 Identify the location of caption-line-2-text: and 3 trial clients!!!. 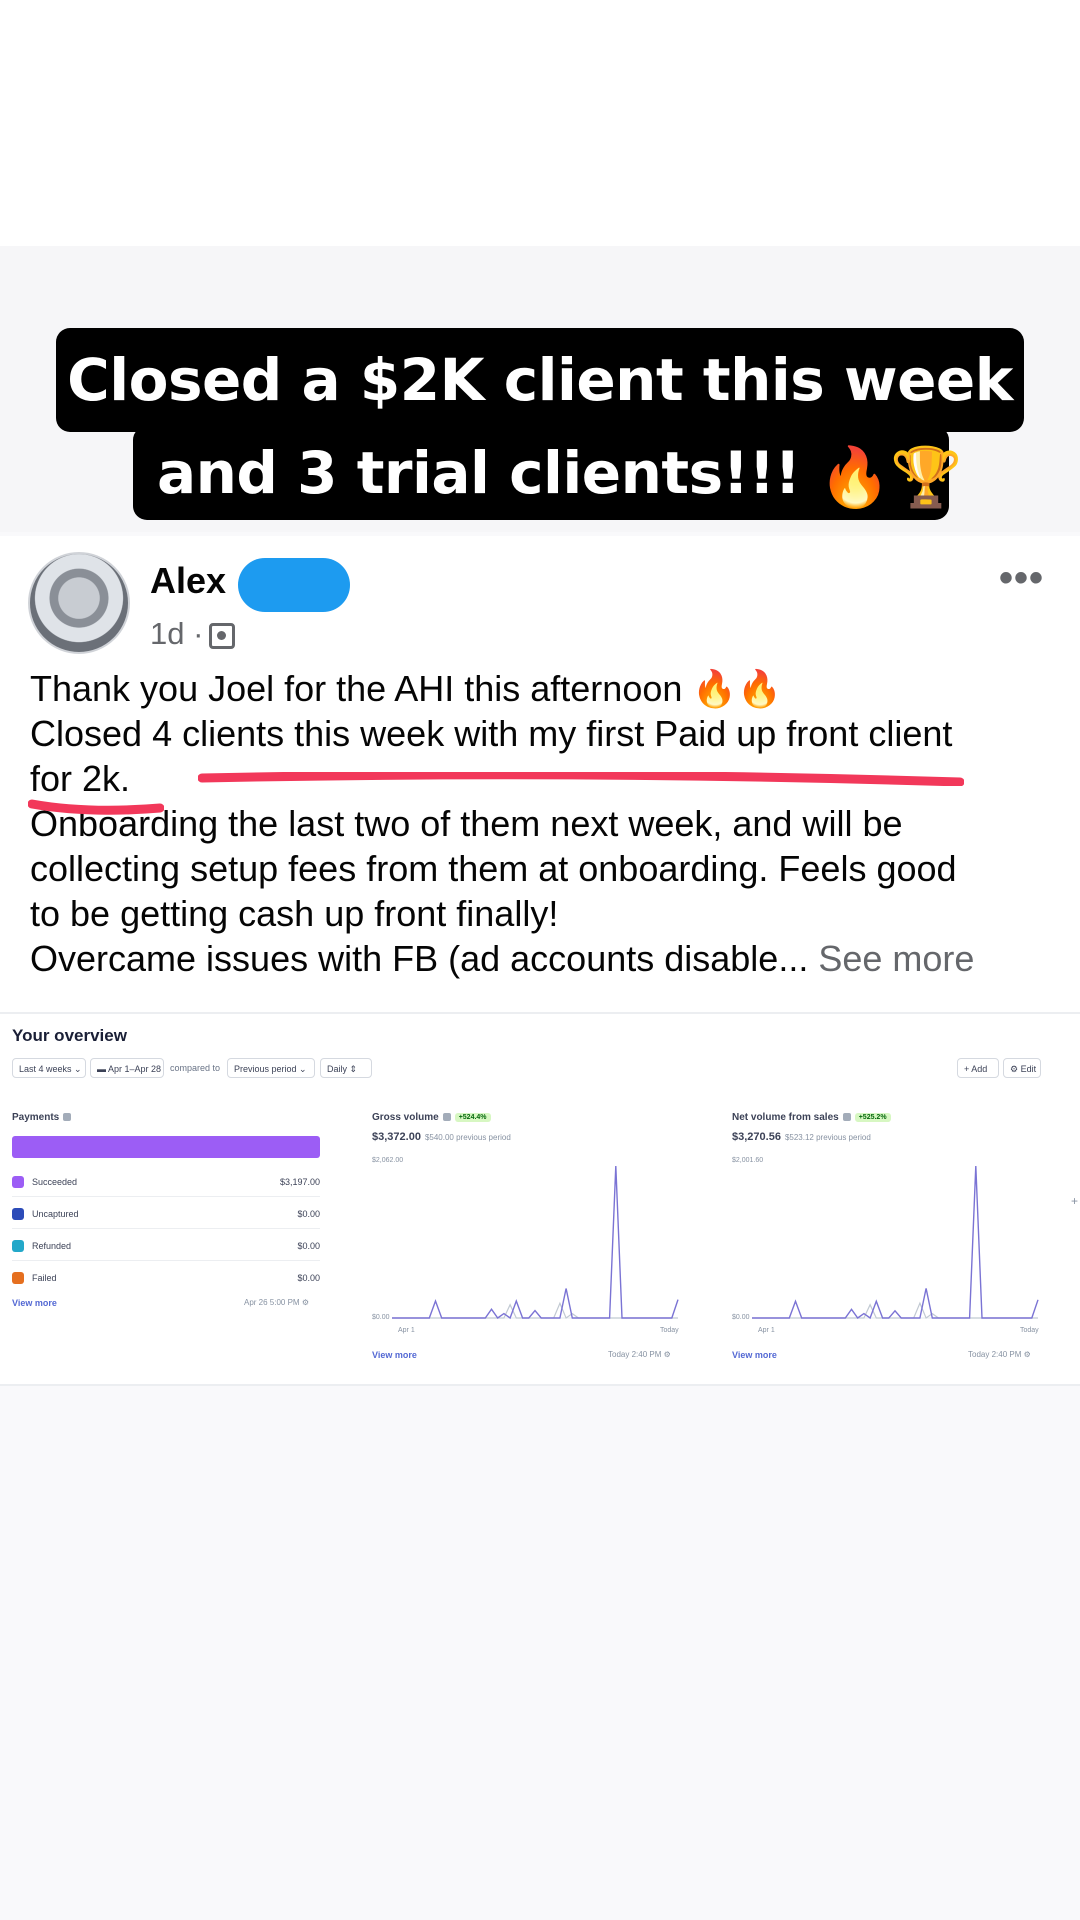
(479, 473).